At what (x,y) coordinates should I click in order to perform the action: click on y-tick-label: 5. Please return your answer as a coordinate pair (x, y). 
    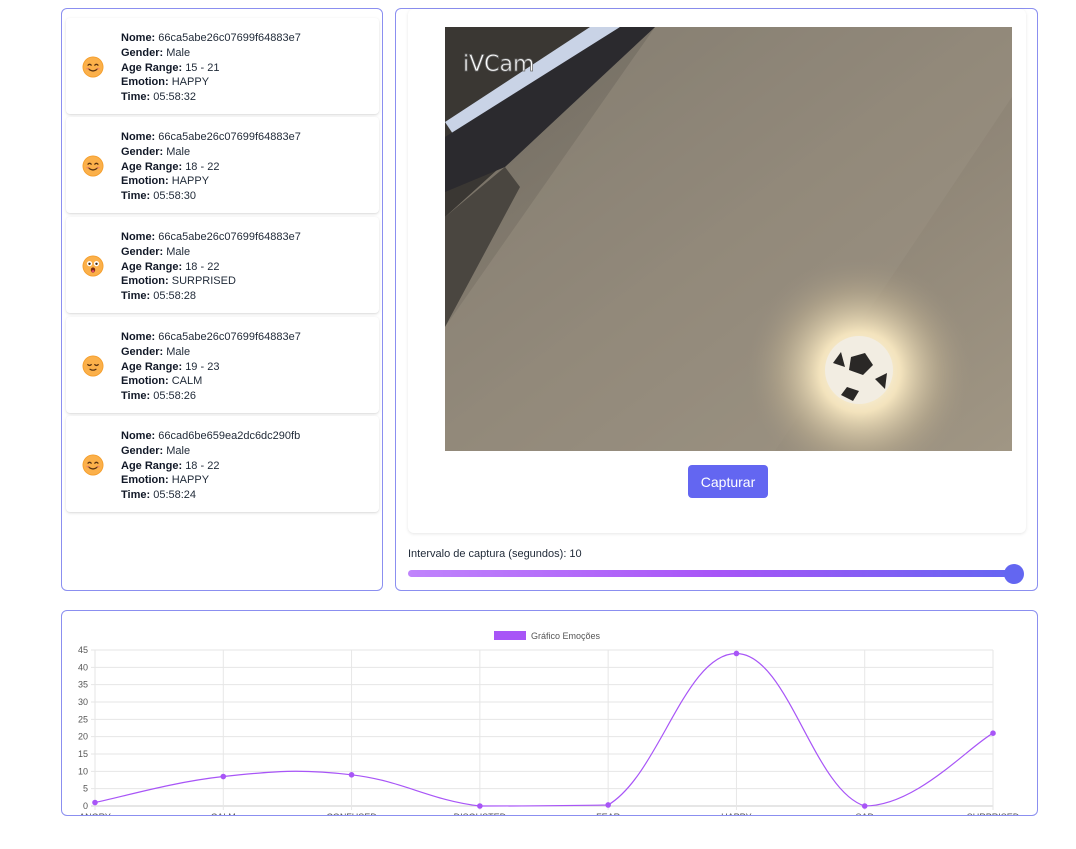
    Looking at the image, I should click on (85, 789).